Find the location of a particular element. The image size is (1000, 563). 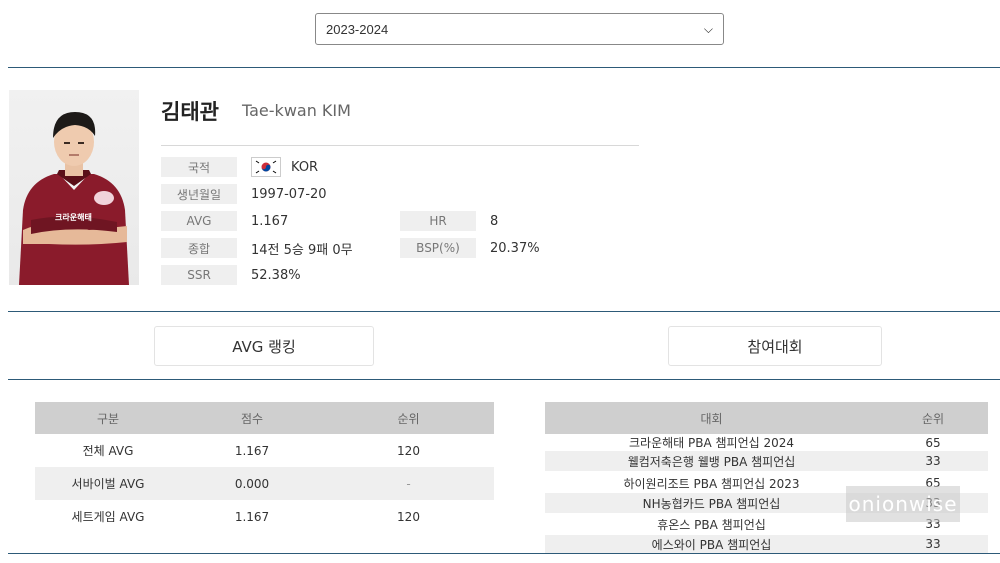

nationality-text: KOR is located at coordinates (305, 167).